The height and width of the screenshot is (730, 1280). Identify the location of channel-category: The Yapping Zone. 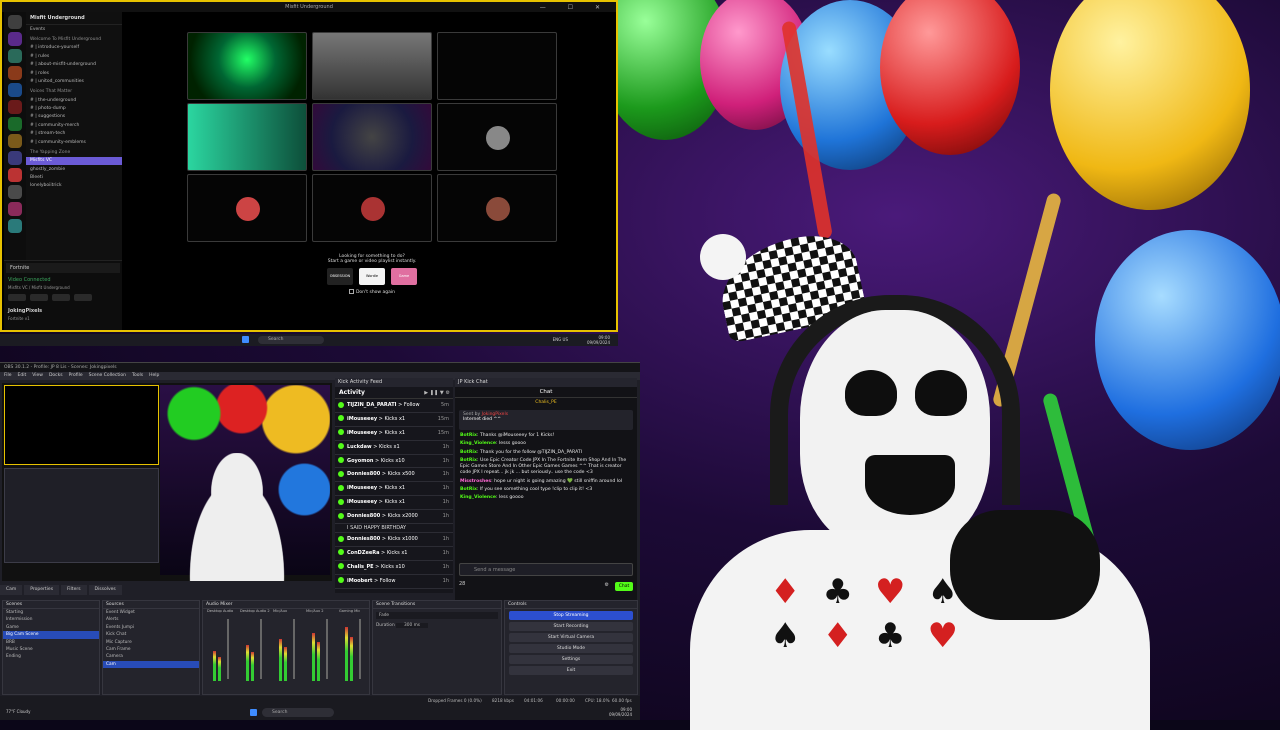
(74, 152).